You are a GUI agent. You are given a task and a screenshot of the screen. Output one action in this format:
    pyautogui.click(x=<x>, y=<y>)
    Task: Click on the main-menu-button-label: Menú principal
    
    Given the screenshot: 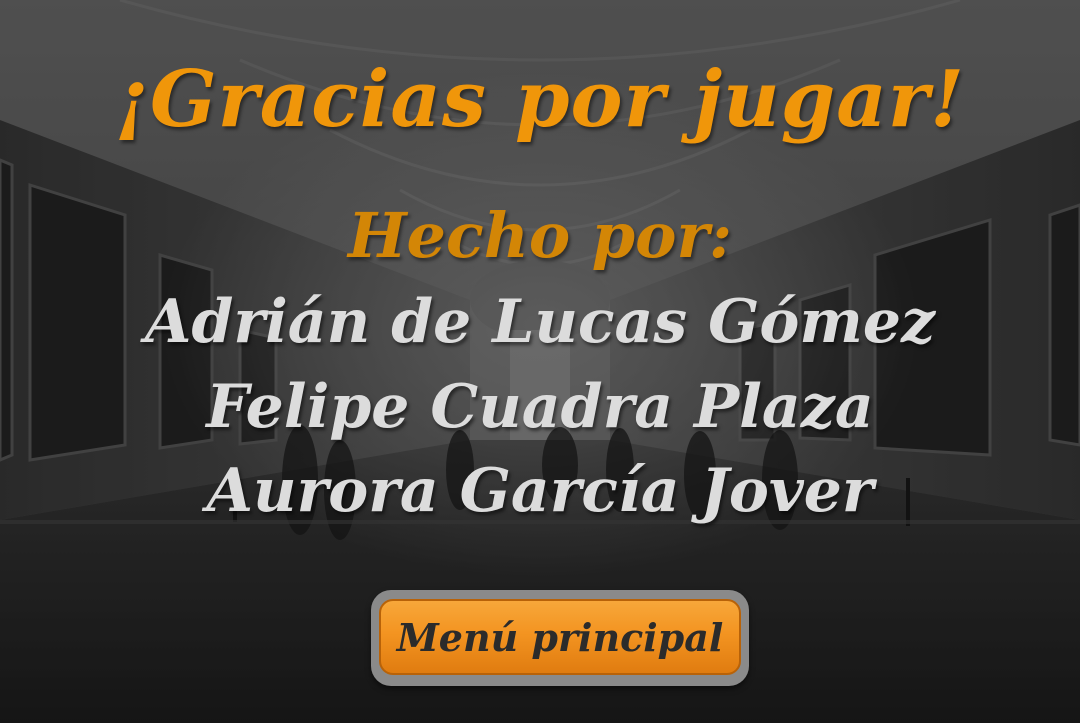 What is the action you would take?
    pyautogui.click(x=560, y=637)
    